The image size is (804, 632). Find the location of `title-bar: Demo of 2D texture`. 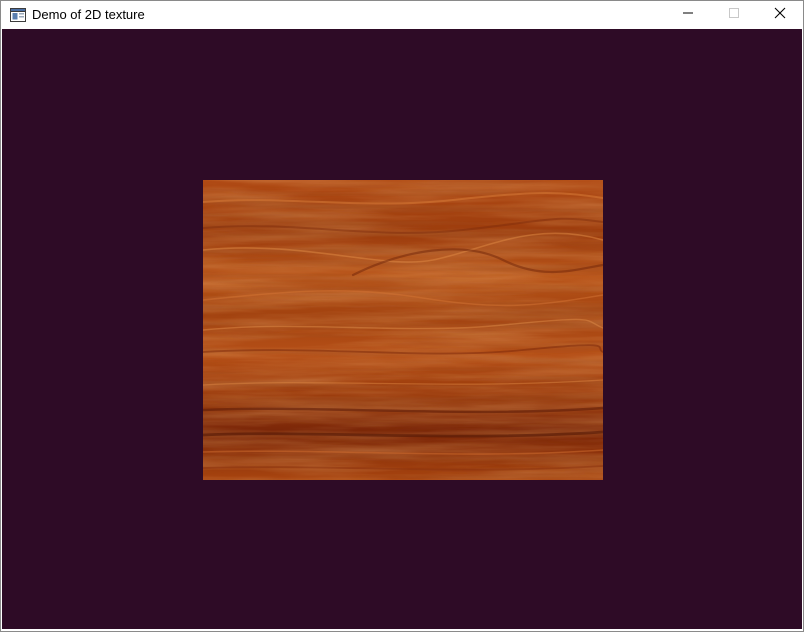

title-bar: Demo of 2D texture is located at coordinates (402, 15).